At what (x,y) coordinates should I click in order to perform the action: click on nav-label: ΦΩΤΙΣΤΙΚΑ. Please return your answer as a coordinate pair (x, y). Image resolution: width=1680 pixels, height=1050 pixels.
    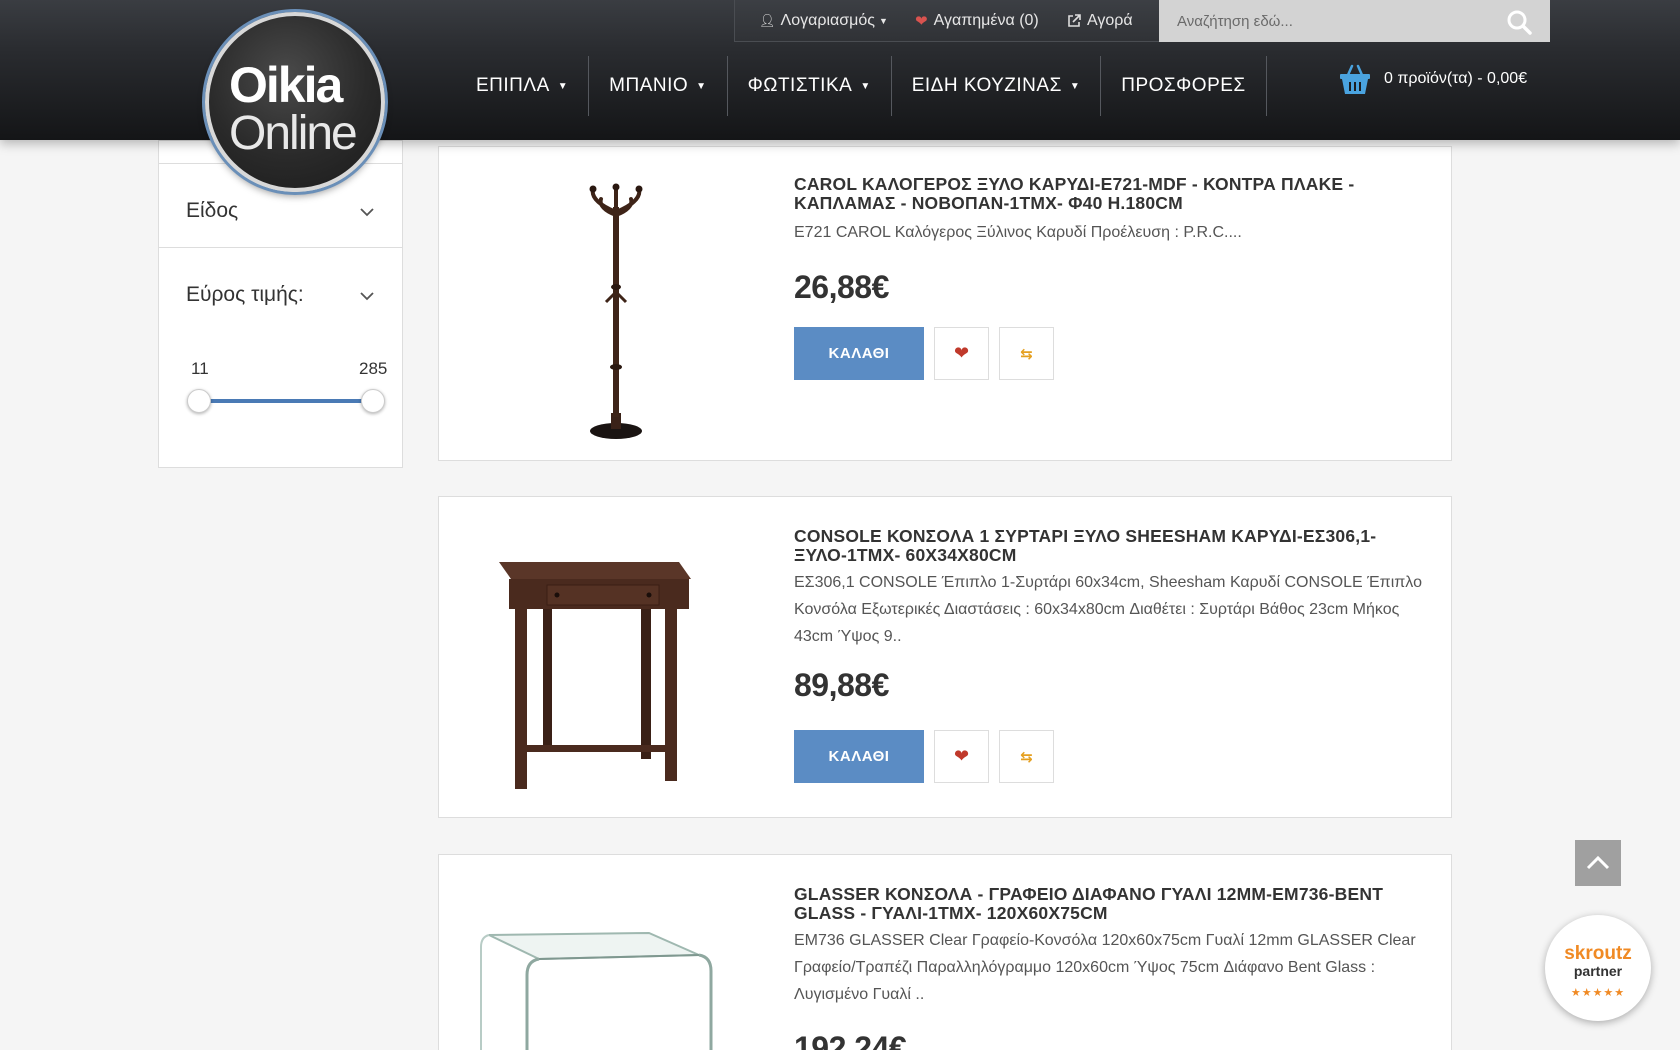
    Looking at the image, I should click on (800, 85).